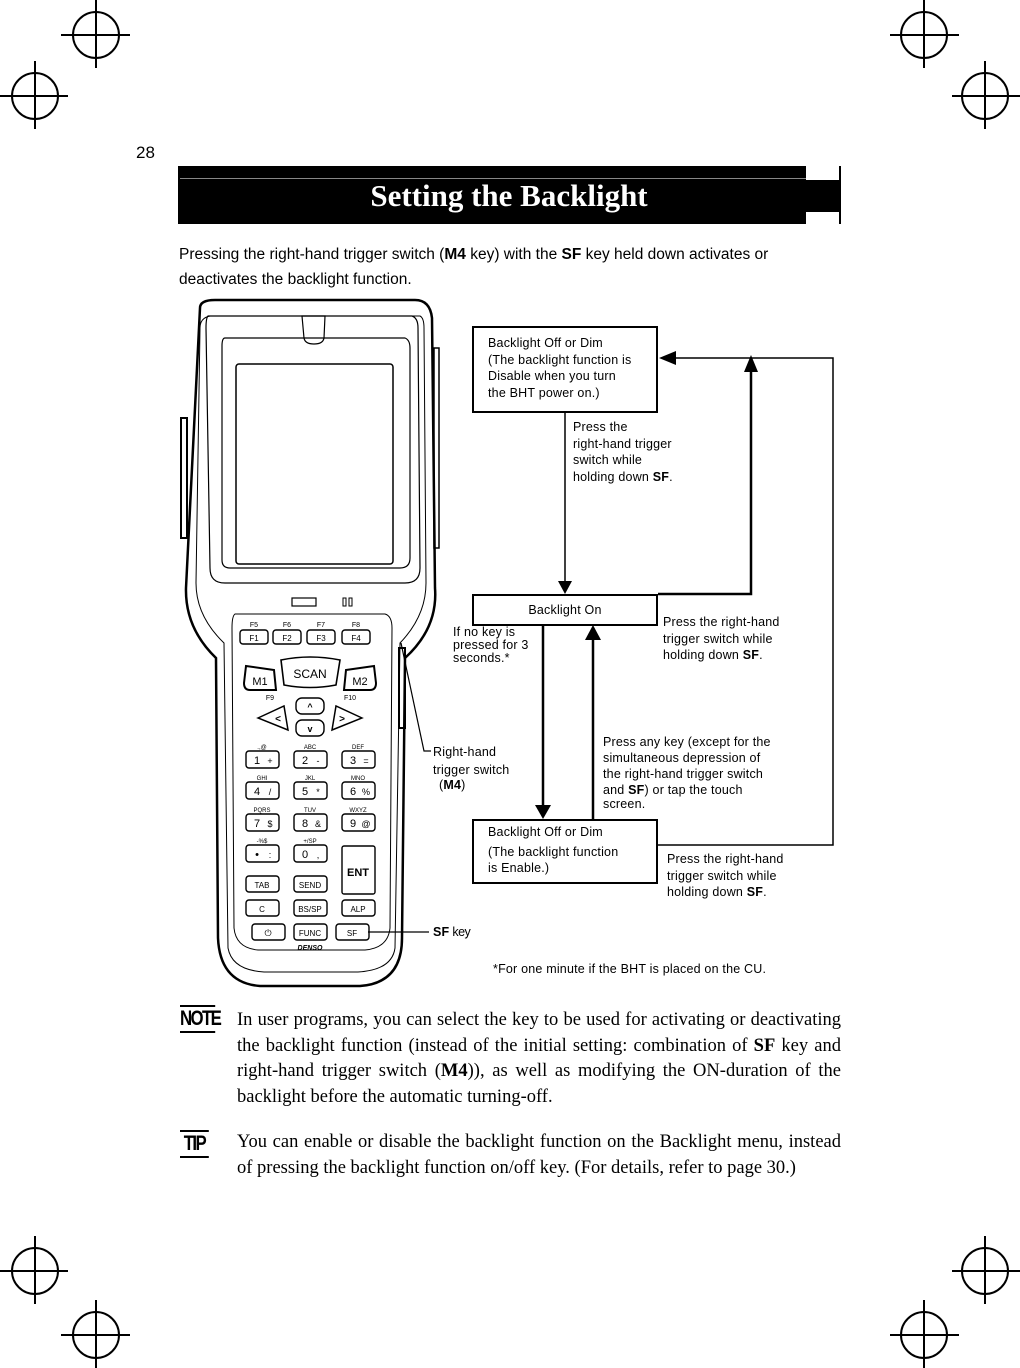  What do you see at coordinates (352, 933) in the screenshot?
I see `key-label: SF` at bounding box center [352, 933].